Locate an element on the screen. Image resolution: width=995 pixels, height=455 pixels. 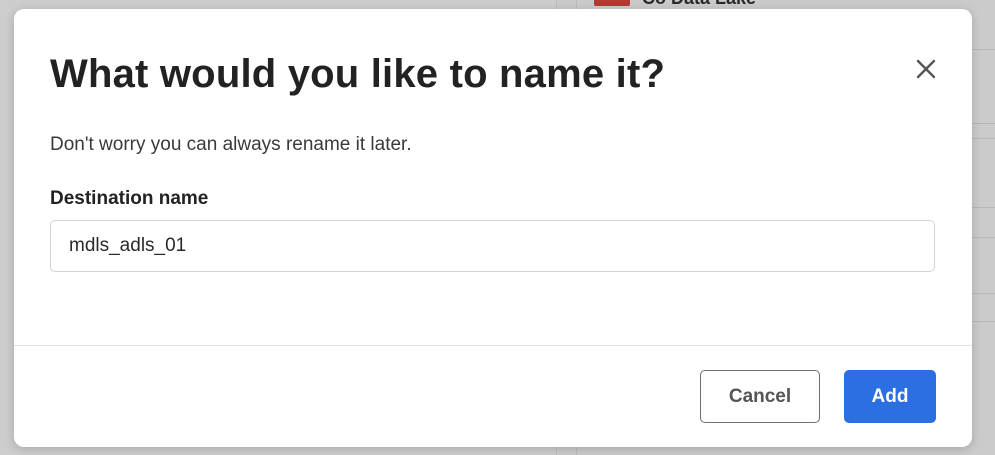
background-heading: Co Data Lake is located at coordinates (699, 4).